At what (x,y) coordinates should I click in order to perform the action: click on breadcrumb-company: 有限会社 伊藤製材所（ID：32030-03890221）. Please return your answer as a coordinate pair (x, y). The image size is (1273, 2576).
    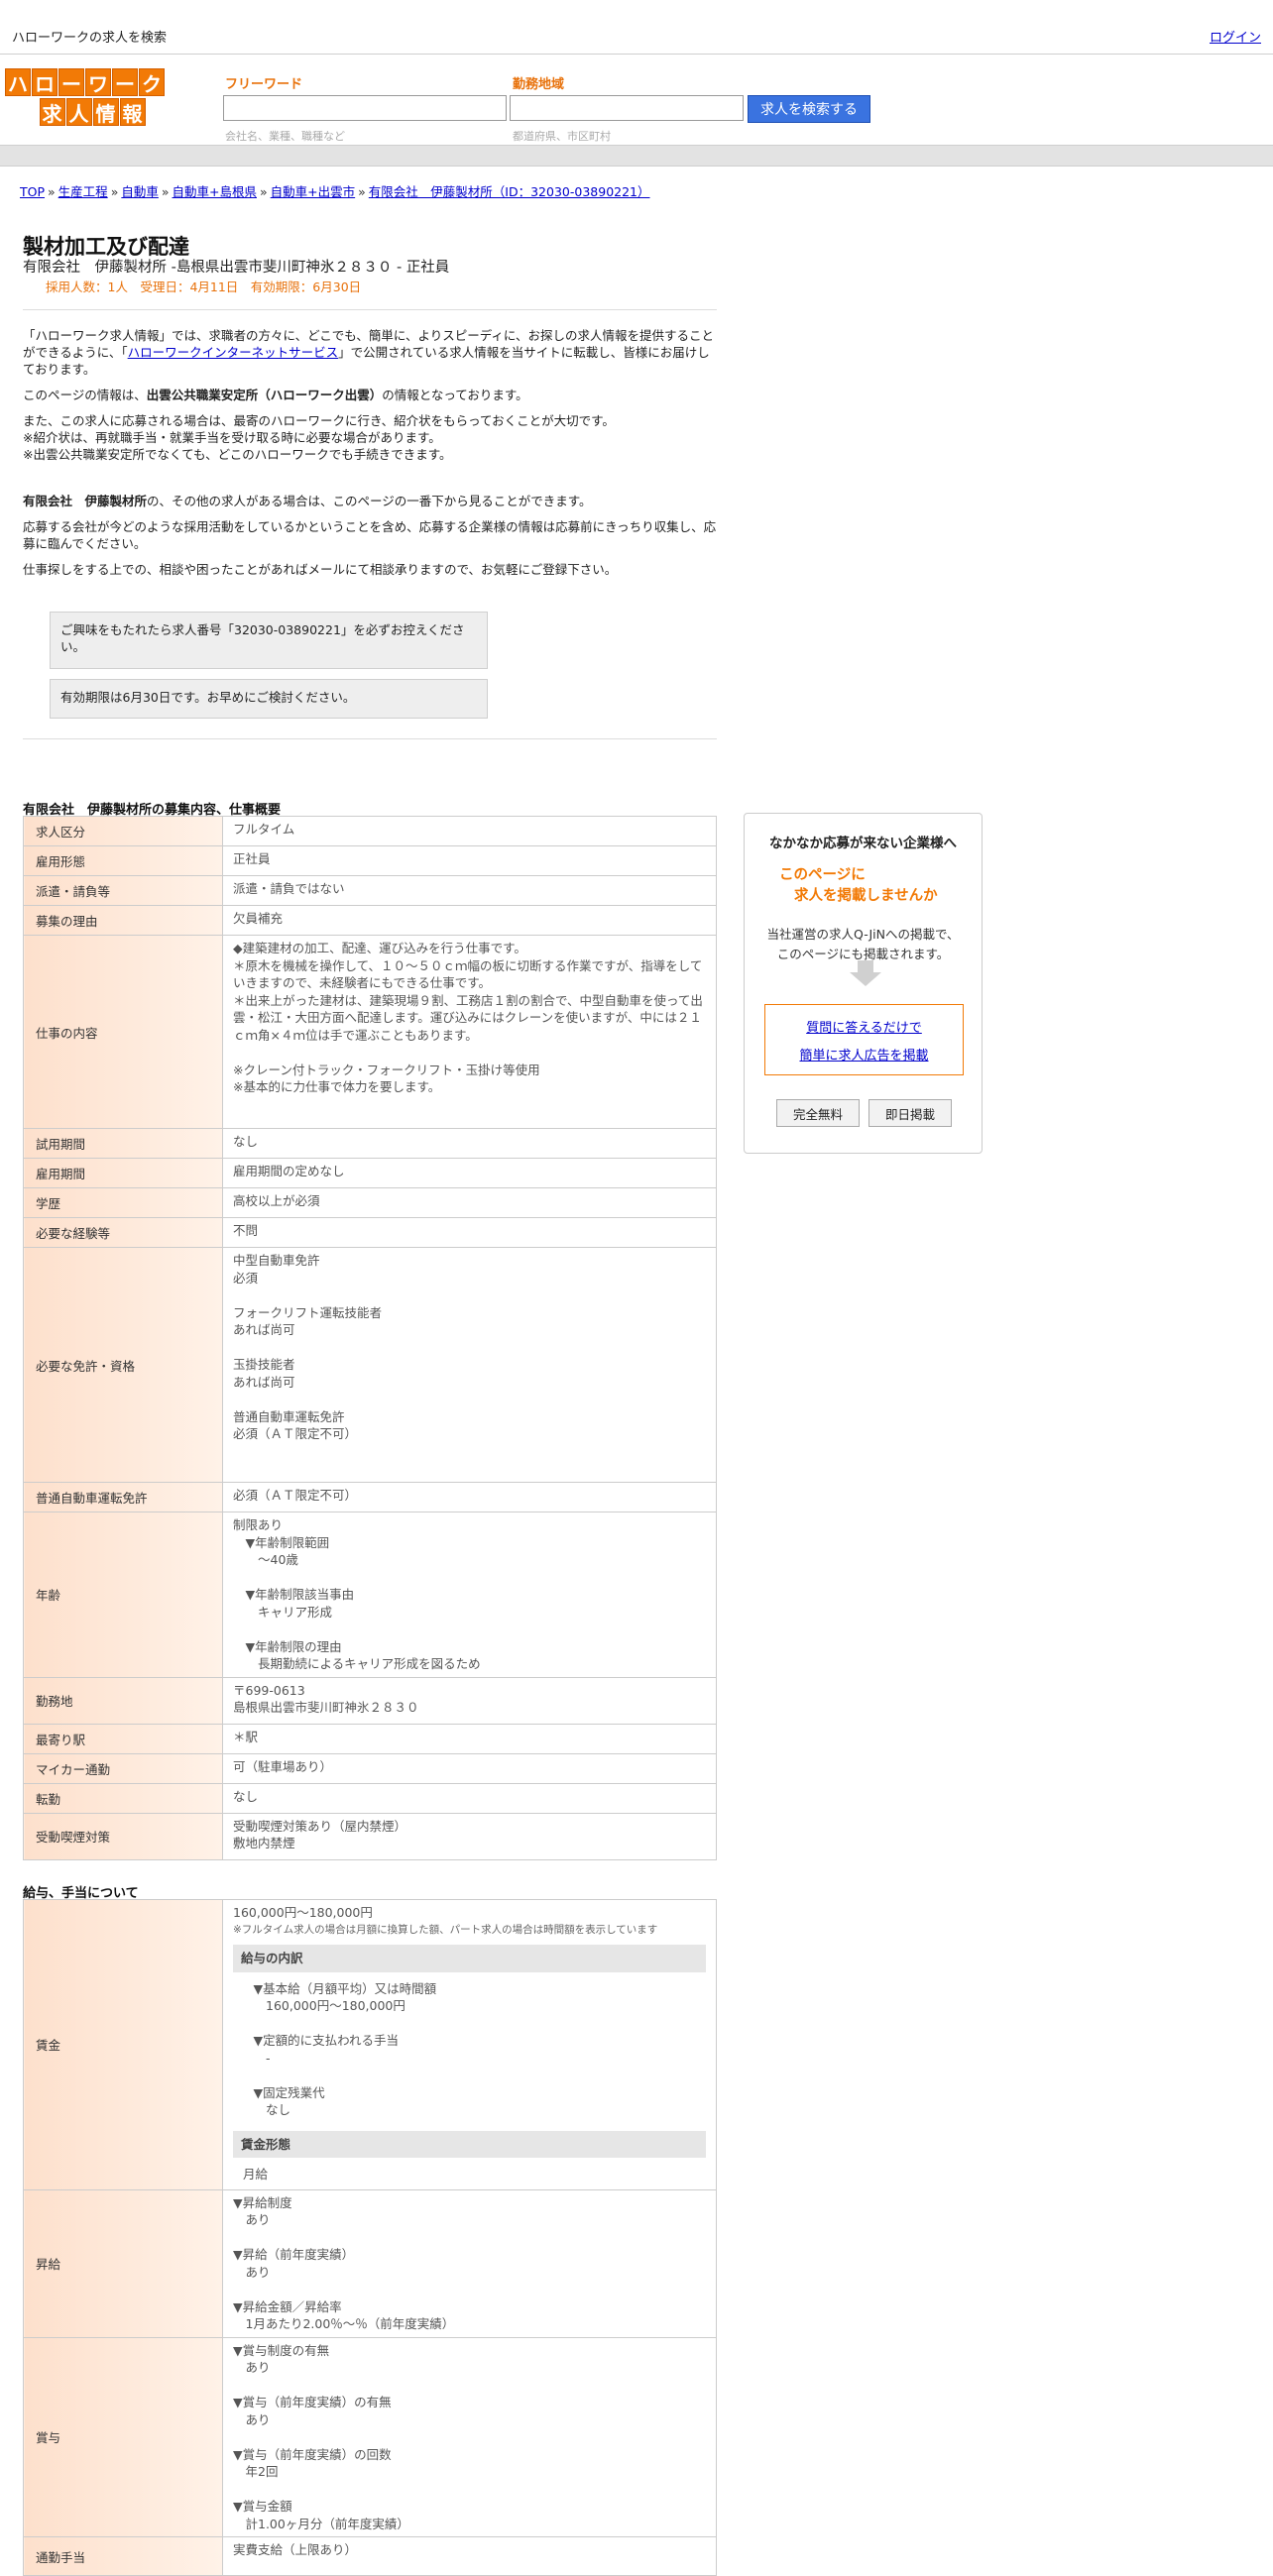
    Looking at the image, I should click on (509, 191).